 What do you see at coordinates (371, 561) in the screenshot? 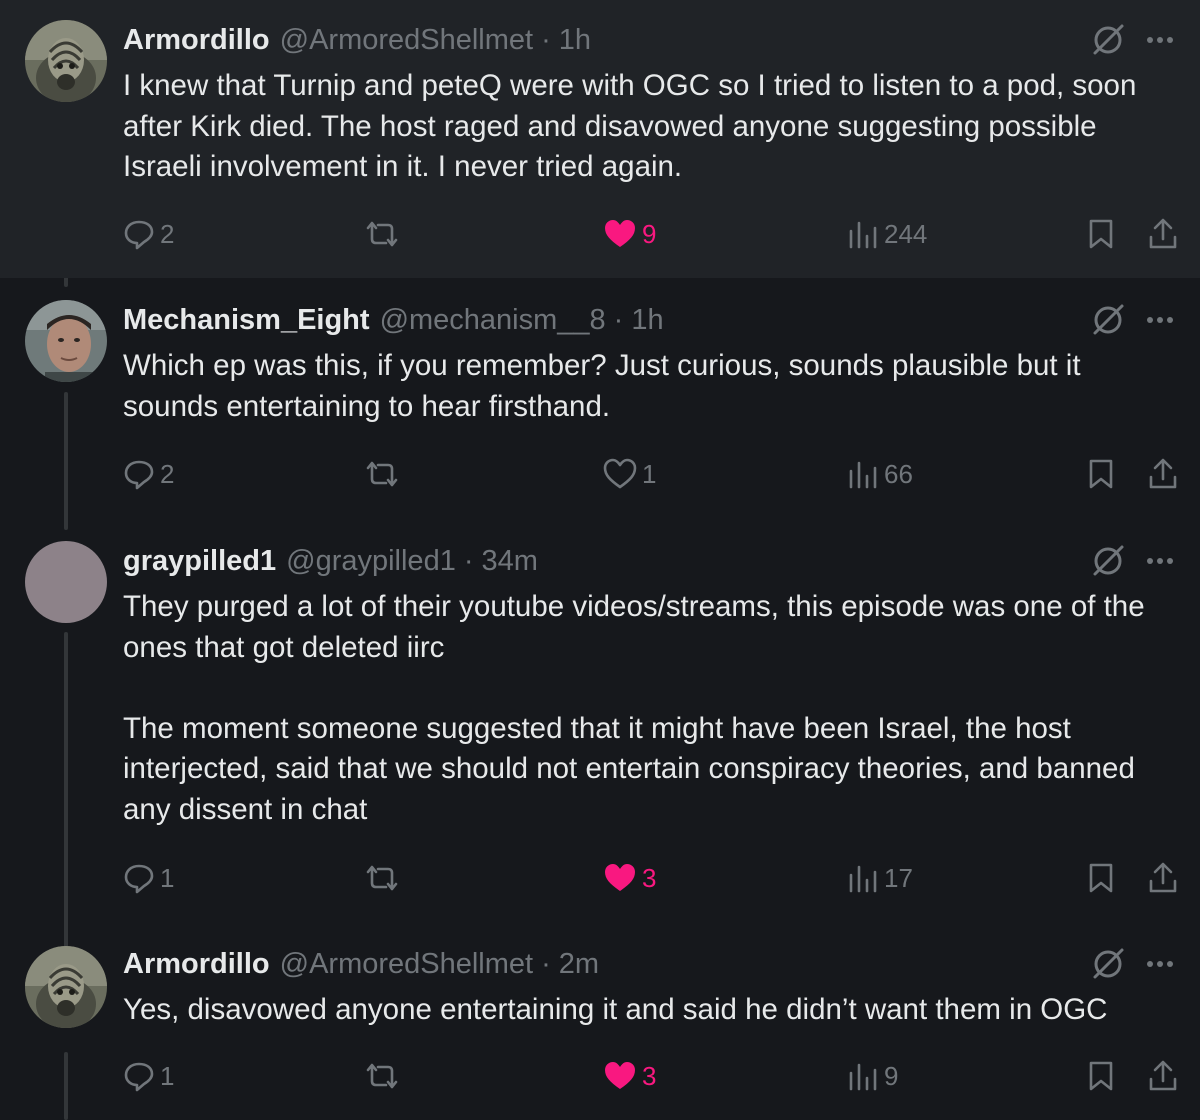
I see `user-handle: @graypilled1` at bounding box center [371, 561].